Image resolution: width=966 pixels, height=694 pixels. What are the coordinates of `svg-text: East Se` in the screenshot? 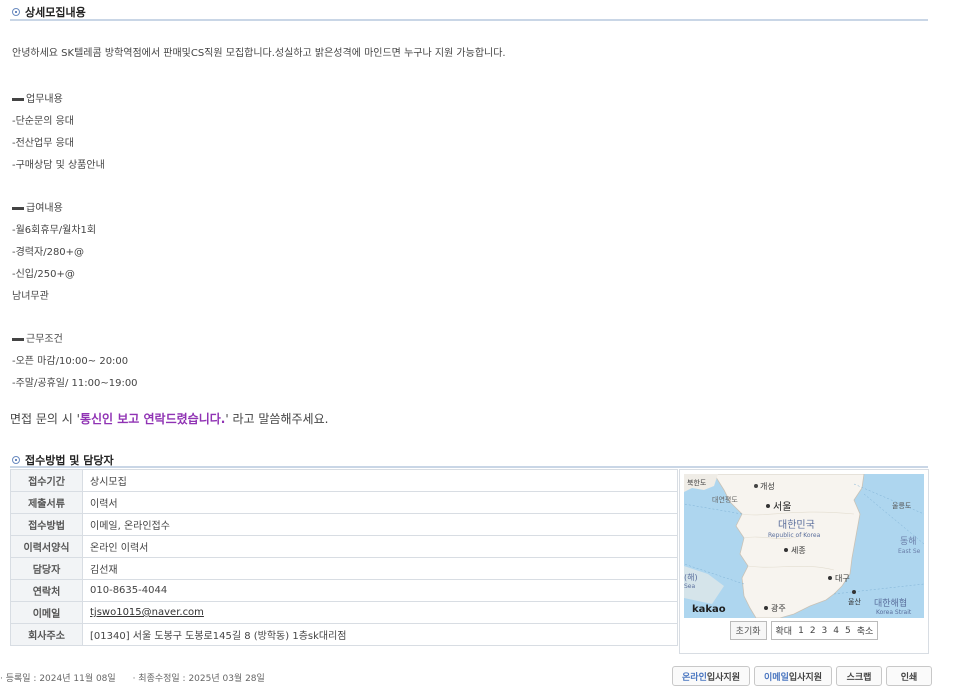 It's located at (909, 551).